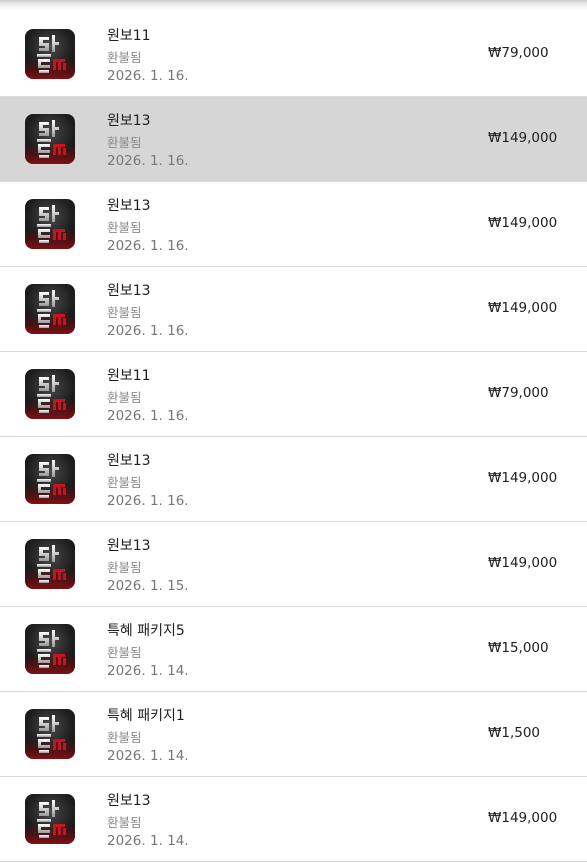 Image resolution: width=587 pixels, height=862 pixels. Describe the element at coordinates (148, 586) in the screenshot. I see `purchase-date: 2026. 1. 15.` at that location.